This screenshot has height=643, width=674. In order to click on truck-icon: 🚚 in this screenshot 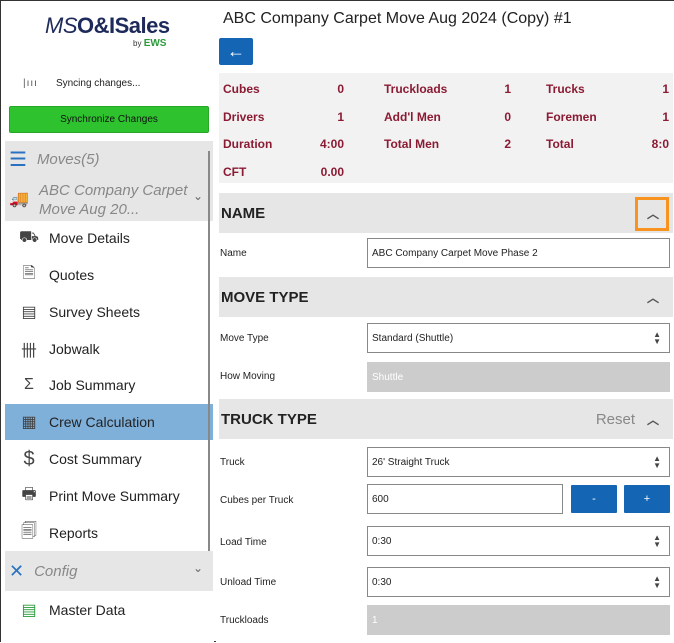, I will do `click(19, 199)`.